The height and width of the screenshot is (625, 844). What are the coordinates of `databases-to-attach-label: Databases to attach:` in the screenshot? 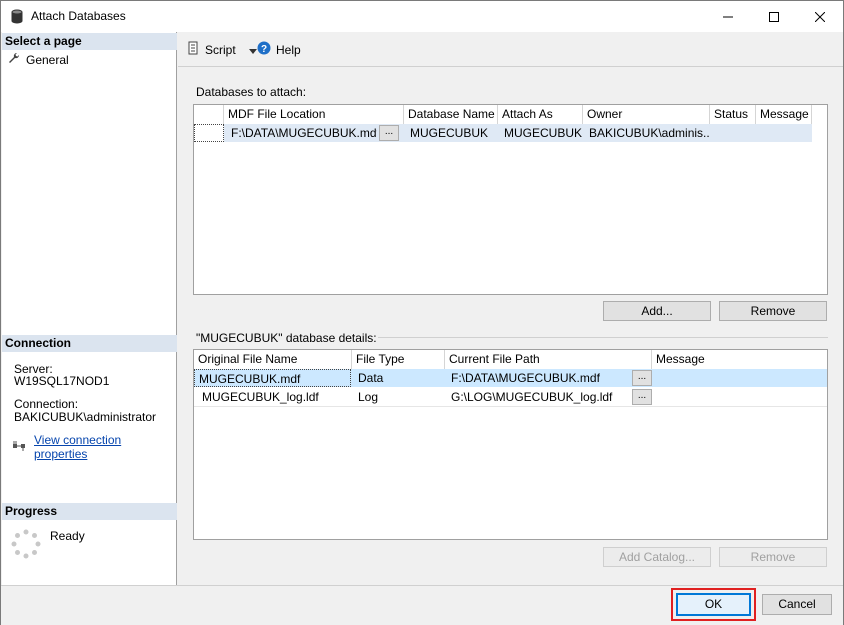 It's located at (251, 92).